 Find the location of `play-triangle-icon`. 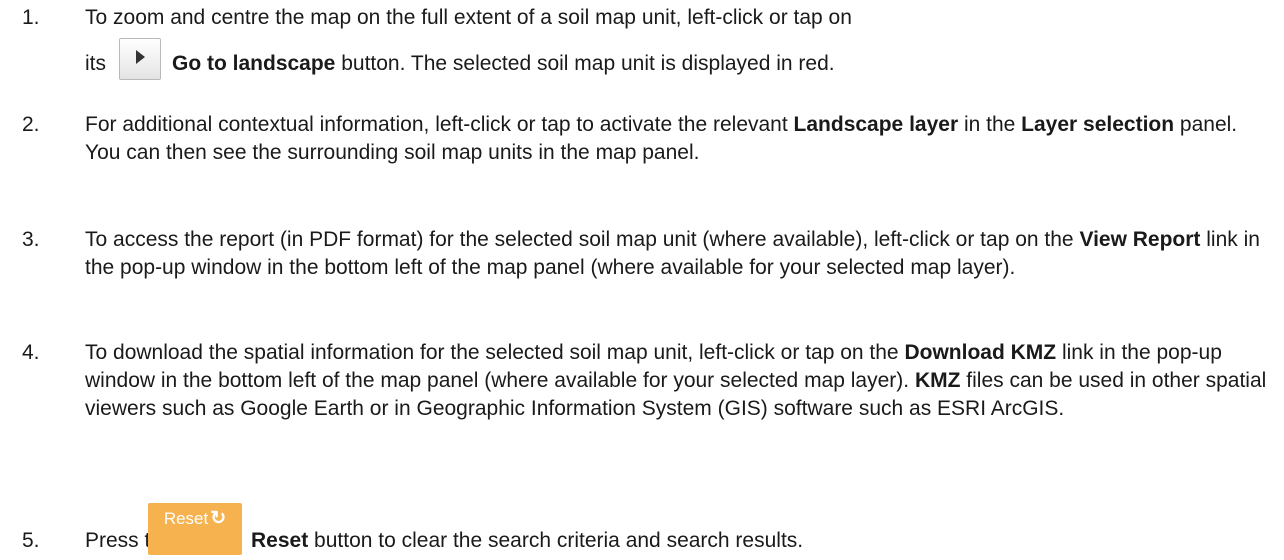

play-triangle-icon is located at coordinates (140, 57).